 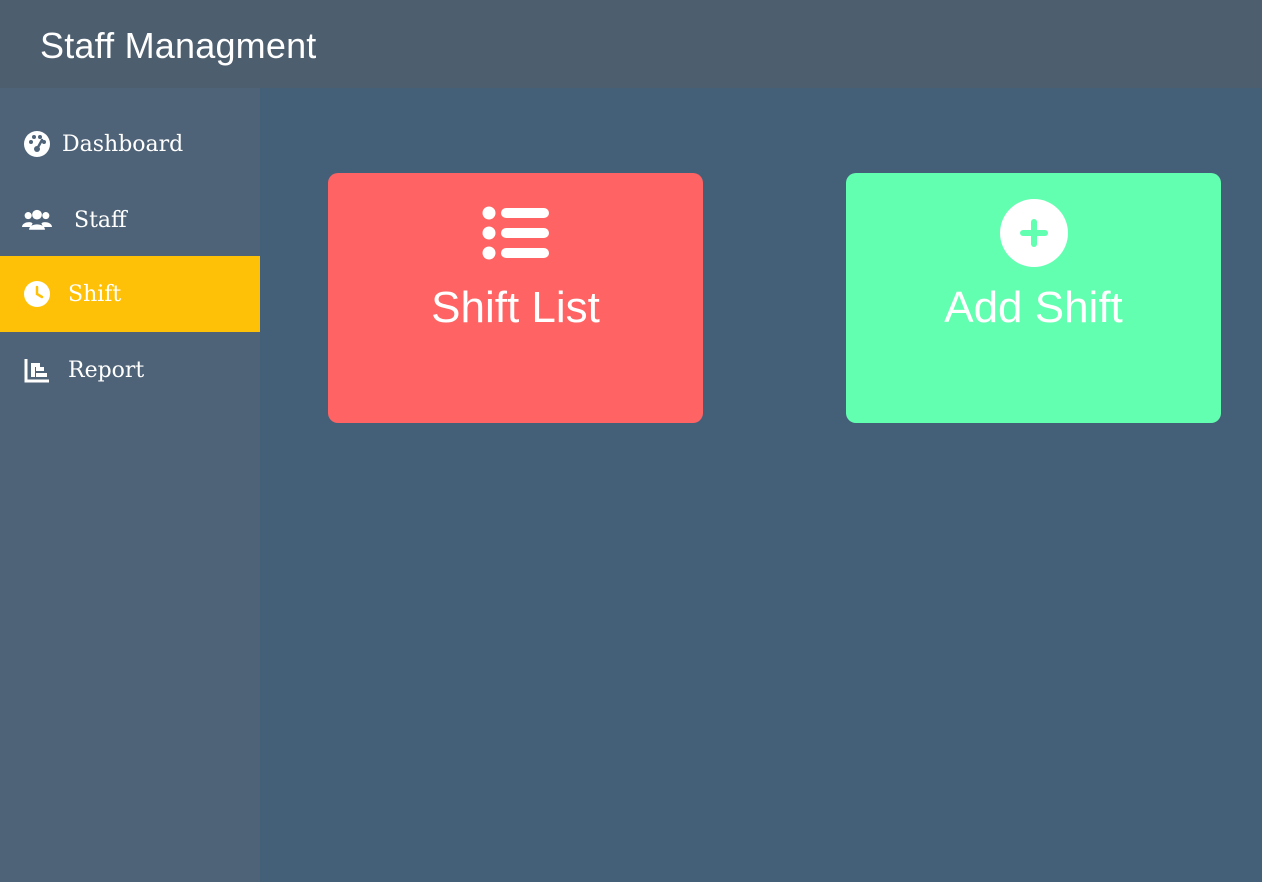 What do you see at coordinates (37, 220) in the screenshot?
I see `users-icon` at bounding box center [37, 220].